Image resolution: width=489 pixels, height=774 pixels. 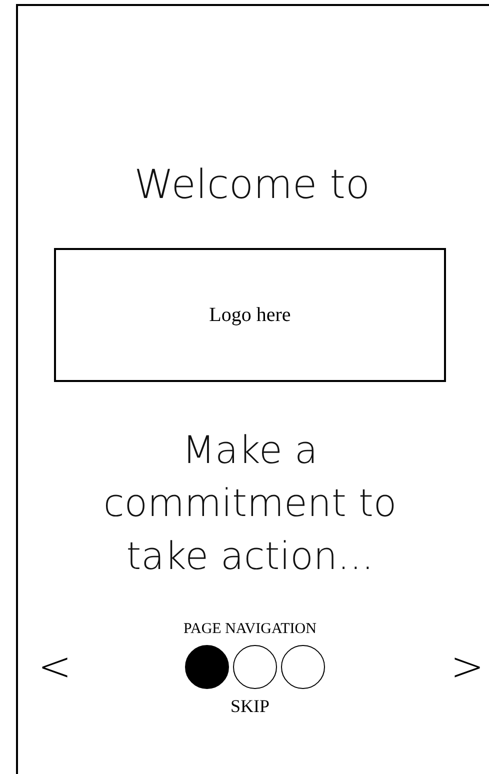 I want to click on welcome-heading: Welcome to, so click(x=252, y=185).